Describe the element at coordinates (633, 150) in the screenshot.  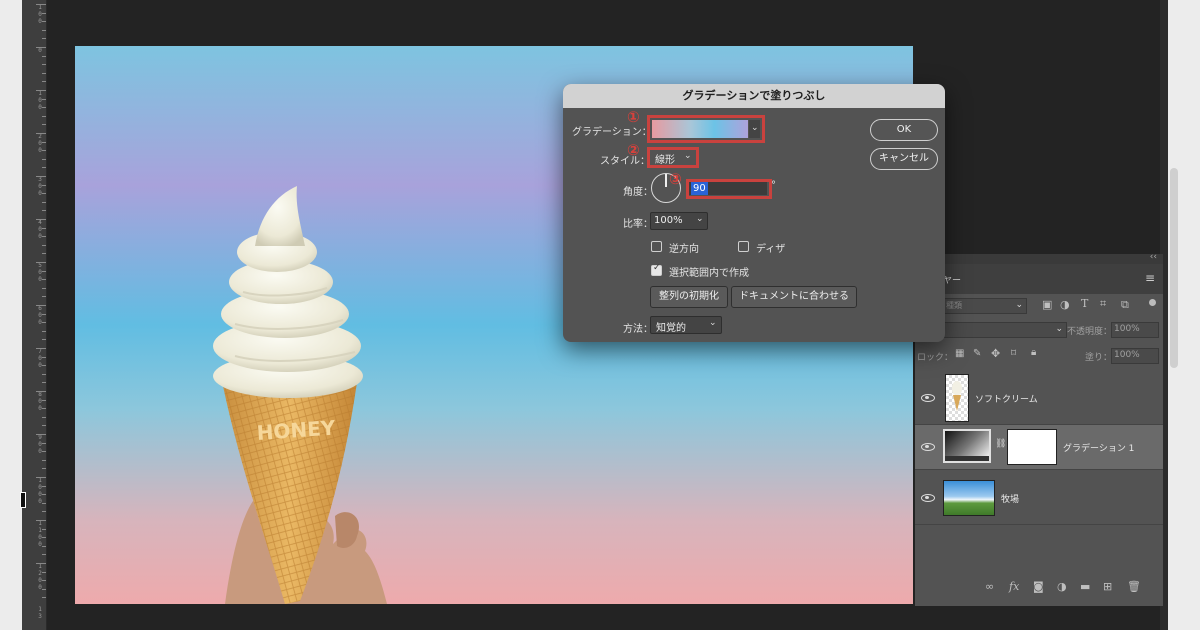
I see `annotation-2: ②` at that location.